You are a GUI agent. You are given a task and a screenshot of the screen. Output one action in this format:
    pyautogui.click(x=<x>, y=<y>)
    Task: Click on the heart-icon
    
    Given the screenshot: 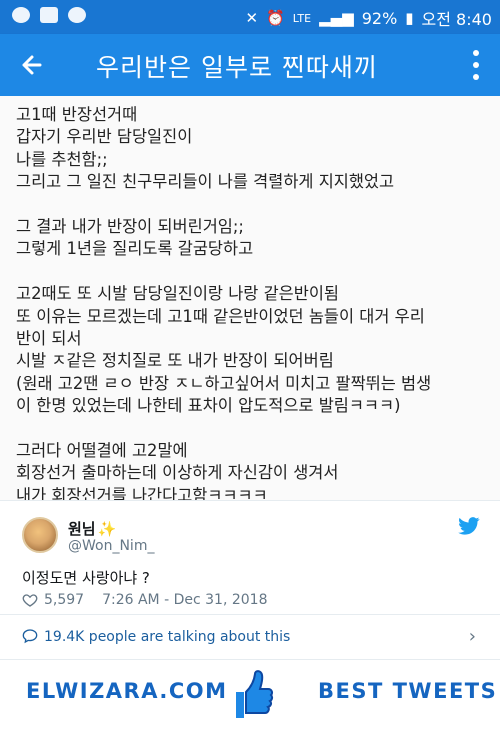 What is the action you would take?
    pyautogui.click(x=30, y=600)
    